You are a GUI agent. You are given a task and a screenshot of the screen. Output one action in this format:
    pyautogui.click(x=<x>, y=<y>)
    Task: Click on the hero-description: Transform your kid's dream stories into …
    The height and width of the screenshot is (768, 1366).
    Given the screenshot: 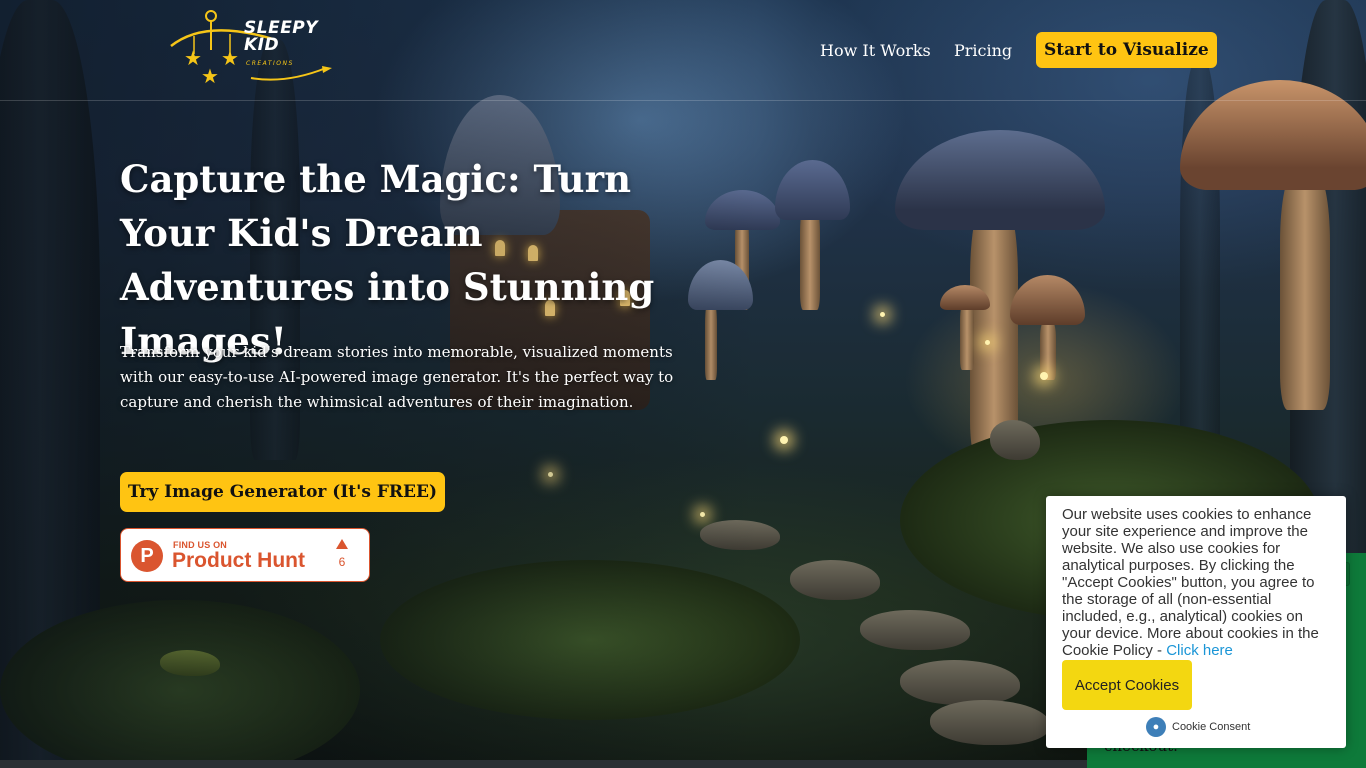 What is the action you would take?
    pyautogui.click(x=397, y=377)
    